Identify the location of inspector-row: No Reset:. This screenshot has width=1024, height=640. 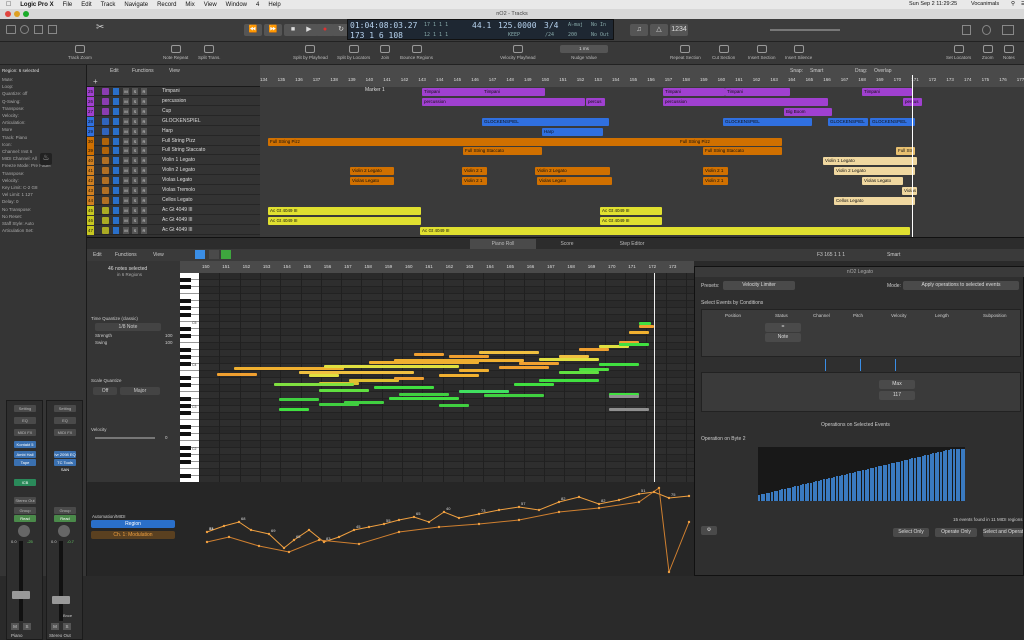
(12, 216).